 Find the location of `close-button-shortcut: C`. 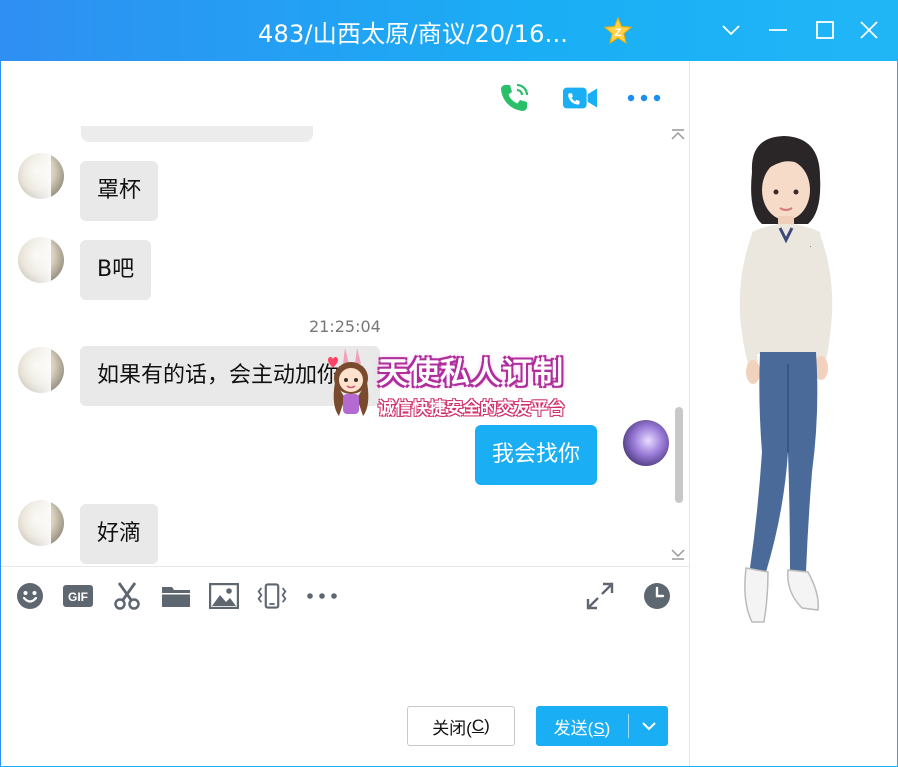

close-button-shortcut: C is located at coordinates (478, 725).